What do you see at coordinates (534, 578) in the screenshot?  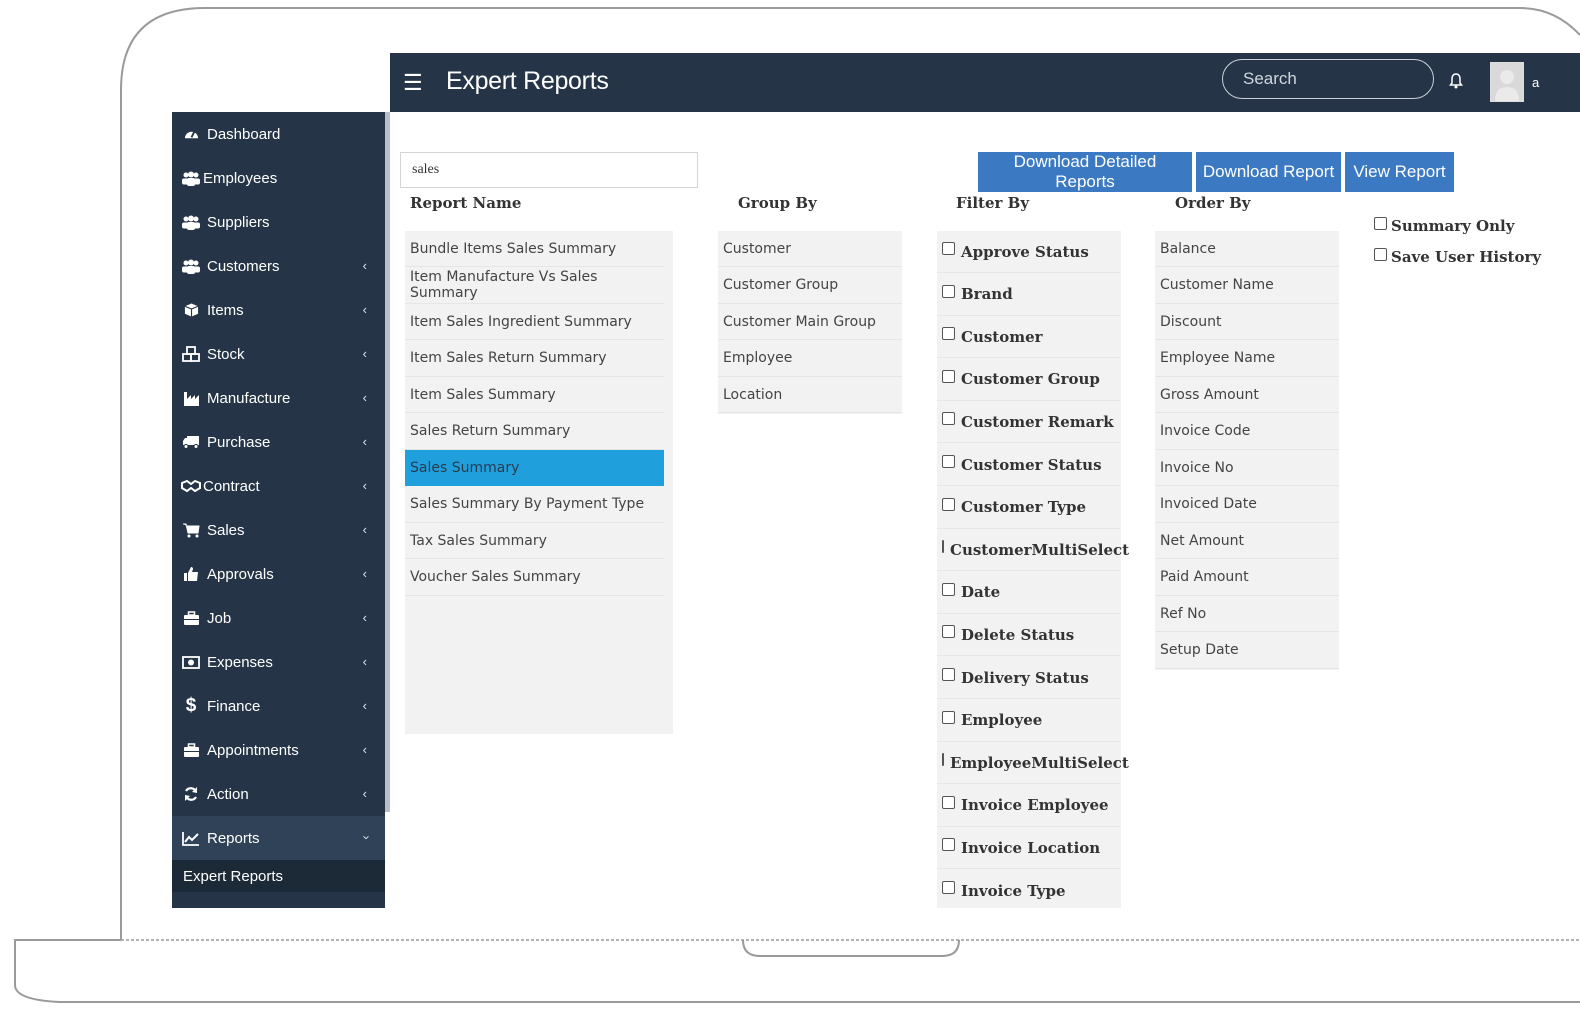 I see `list-item: Voucher Sales Summary` at bounding box center [534, 578].